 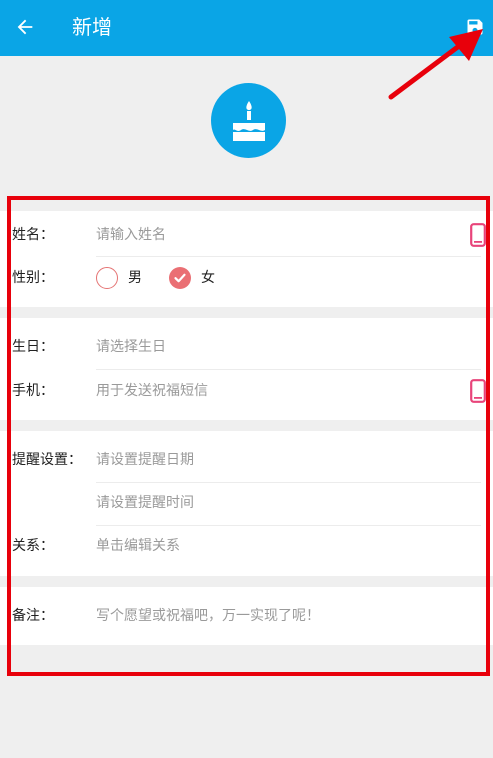 What do you see at coordinates (145, 503) in the screenshot?
I see `reminder-time-picker: 请设置提醒时间` at bounding box center [145, 503].